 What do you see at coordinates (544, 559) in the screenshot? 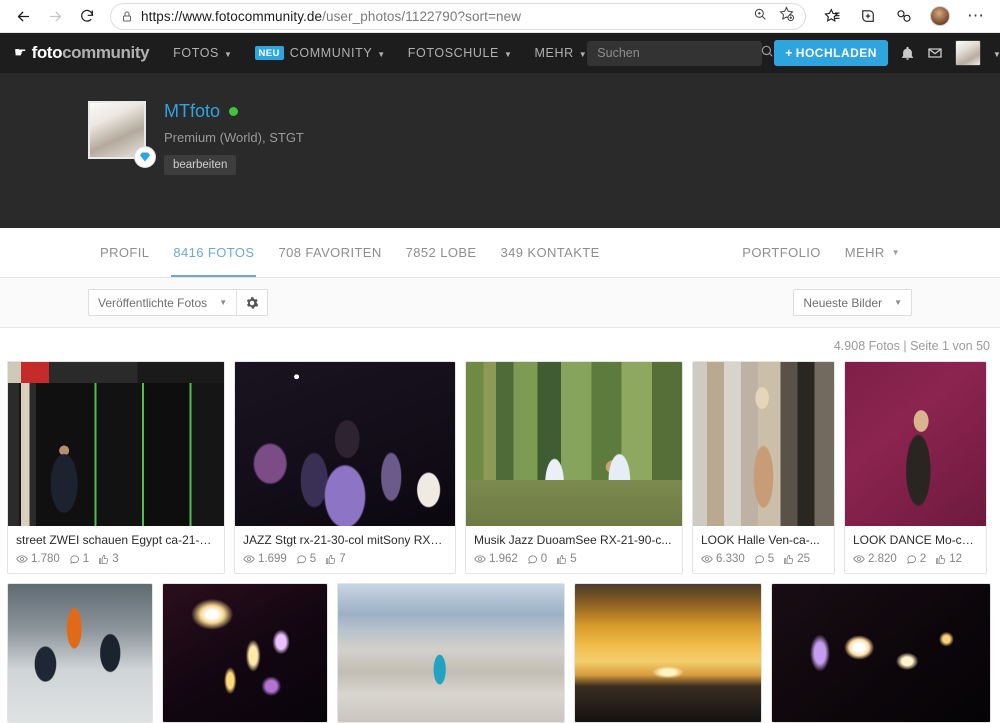
I see `comments-count: 0` at bounding box center [544, 559].